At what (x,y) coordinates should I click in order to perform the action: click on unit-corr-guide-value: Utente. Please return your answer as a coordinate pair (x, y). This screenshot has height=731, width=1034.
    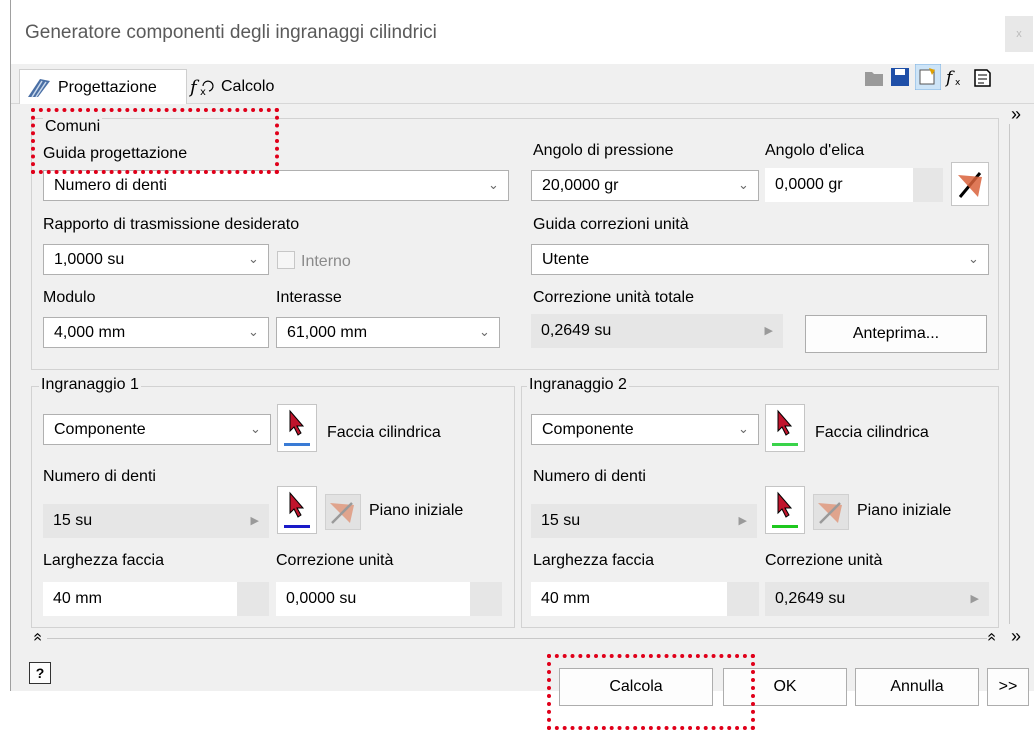
    Looking at the image, I should click on (566, 259).